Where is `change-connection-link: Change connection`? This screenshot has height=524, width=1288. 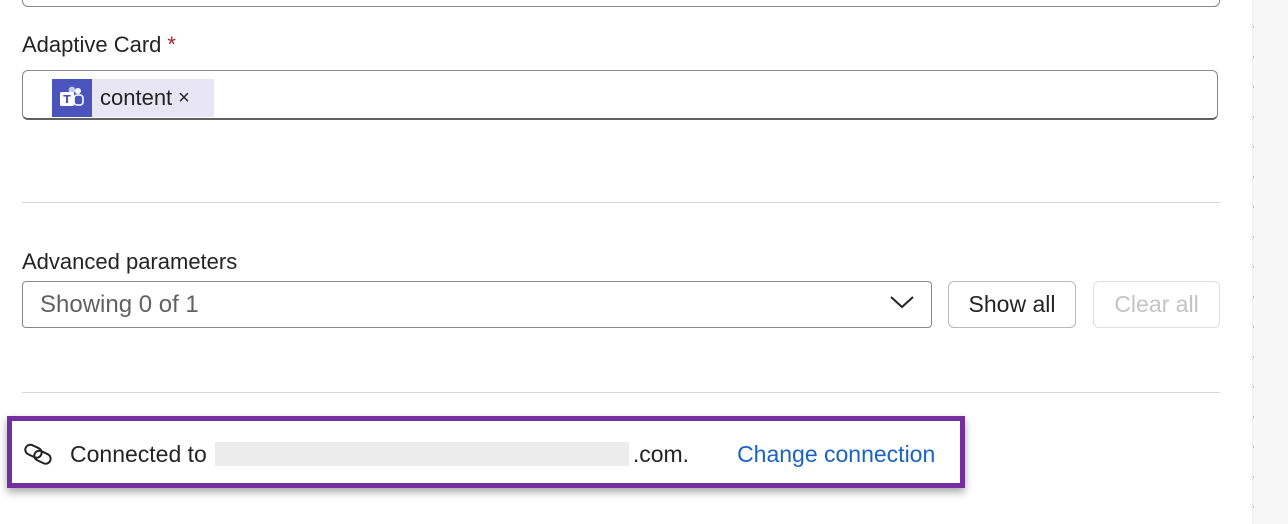 change-connection-link: Change connection is located at coordinates (836, 454).